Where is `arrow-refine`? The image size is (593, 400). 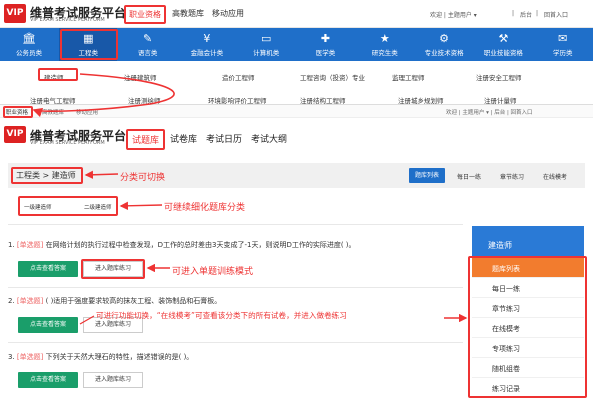 arrow-refine is located at coordinates (141, 206).